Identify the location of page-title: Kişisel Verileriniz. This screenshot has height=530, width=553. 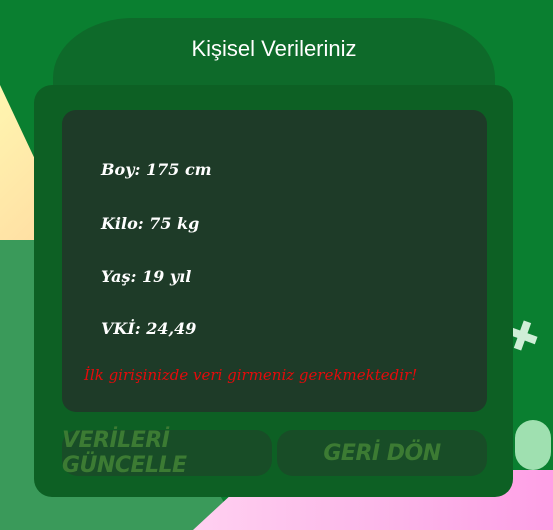
(274, 48).